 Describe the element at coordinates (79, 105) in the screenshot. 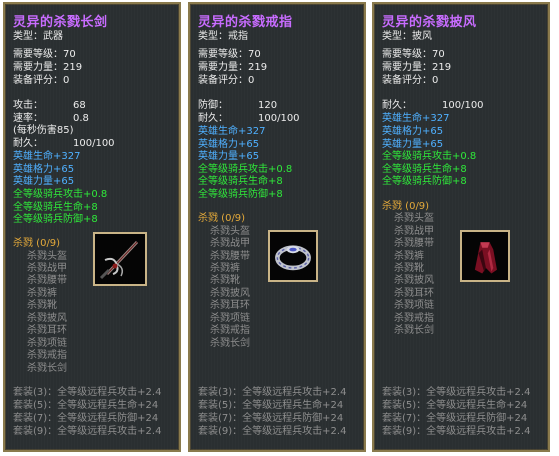

I see `stat-value: 68` at that location.